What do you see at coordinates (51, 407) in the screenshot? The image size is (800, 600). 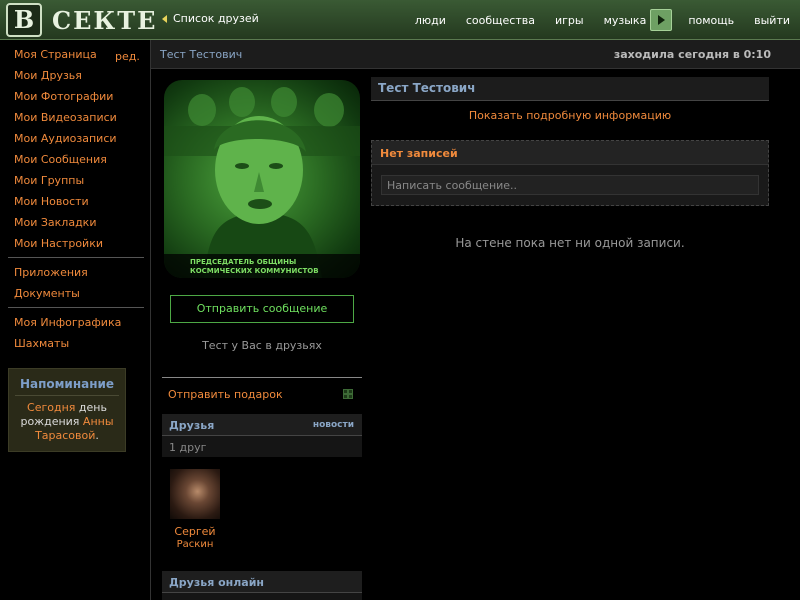 I see `reminder-today-link: Сегодня` at bounding box center [51, 407].